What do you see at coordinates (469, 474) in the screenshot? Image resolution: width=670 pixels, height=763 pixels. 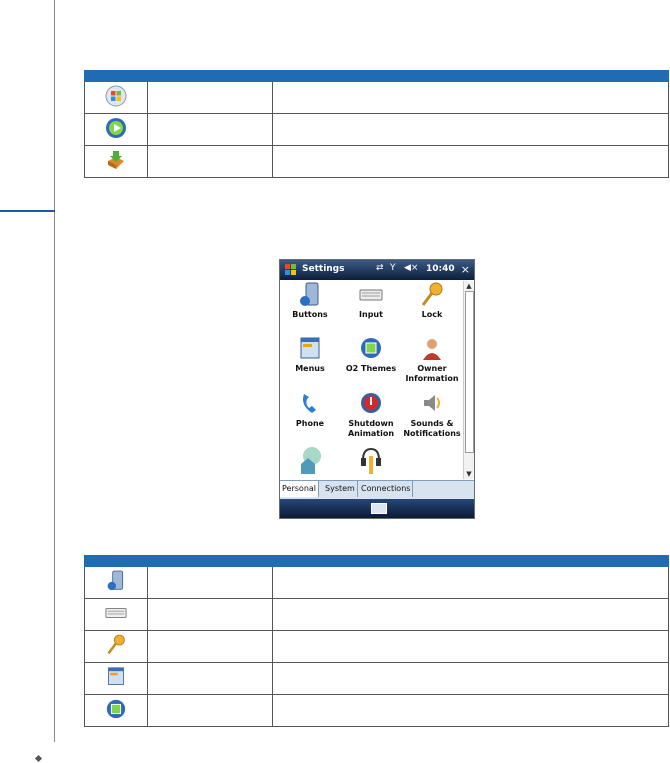 I see `scroll-down-icon: ▼` at bounding box center [469, 474].